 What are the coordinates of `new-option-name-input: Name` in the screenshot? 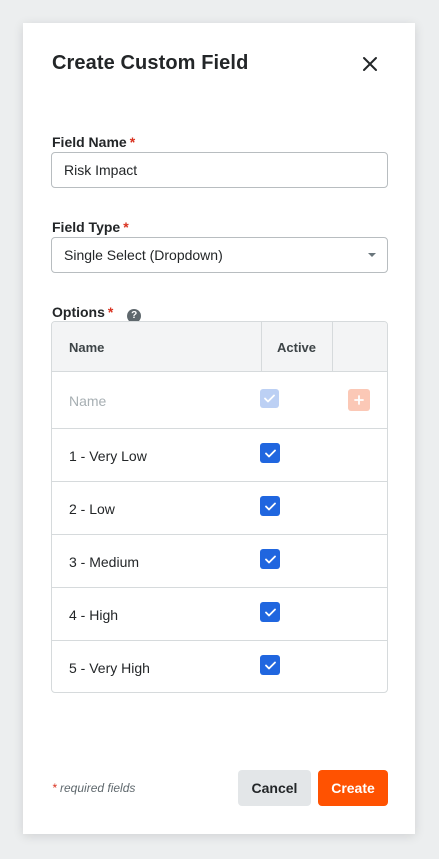 It's located at (87, 401).